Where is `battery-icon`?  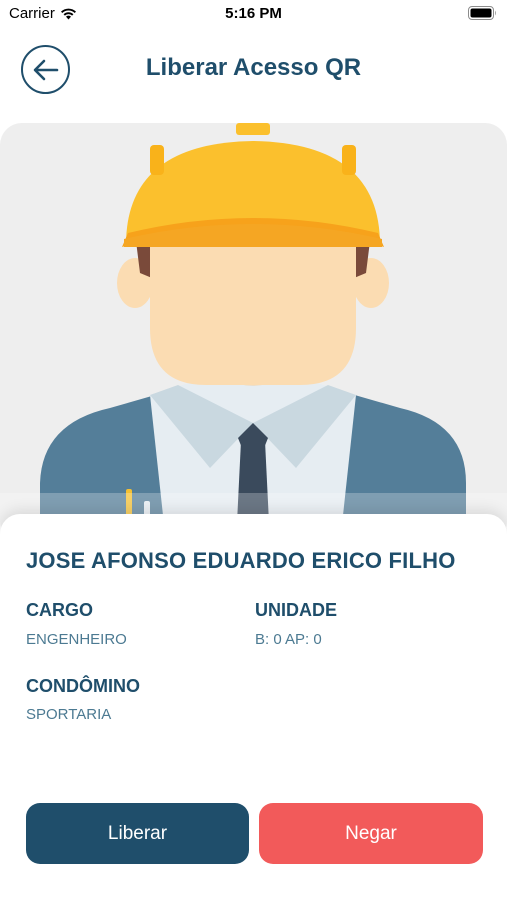 battery-icon is located at coordinates (482, 15).